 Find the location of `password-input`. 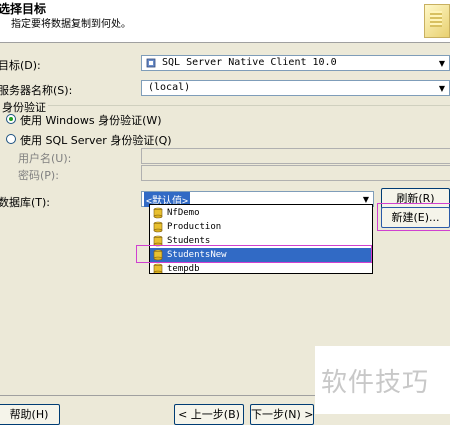

password-input is located at coordinates (295, 173).